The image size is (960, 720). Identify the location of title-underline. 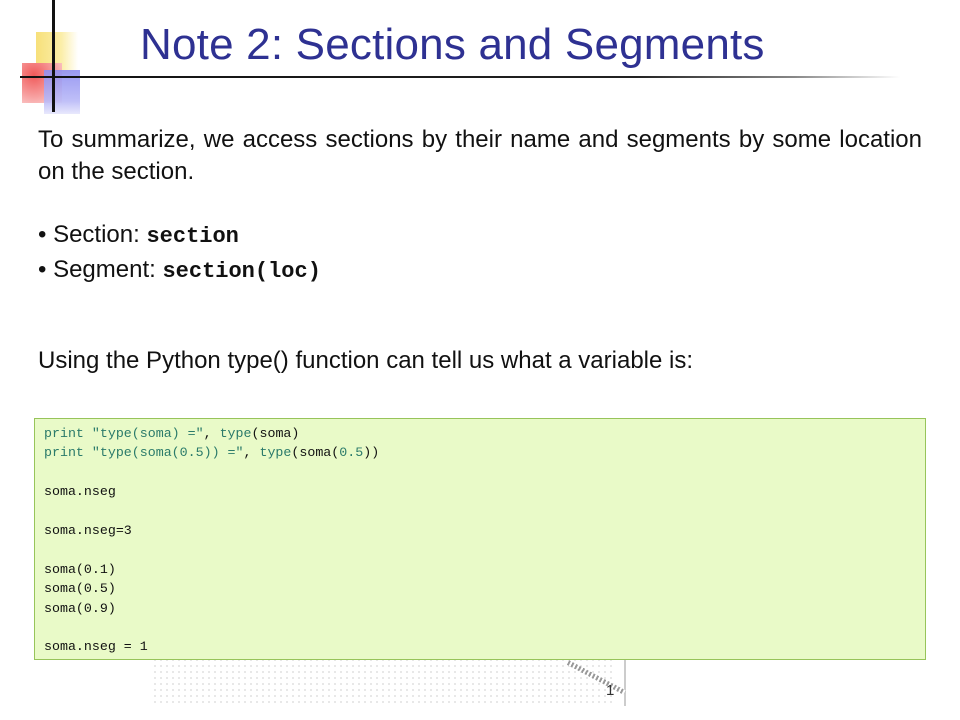
(460, 77).